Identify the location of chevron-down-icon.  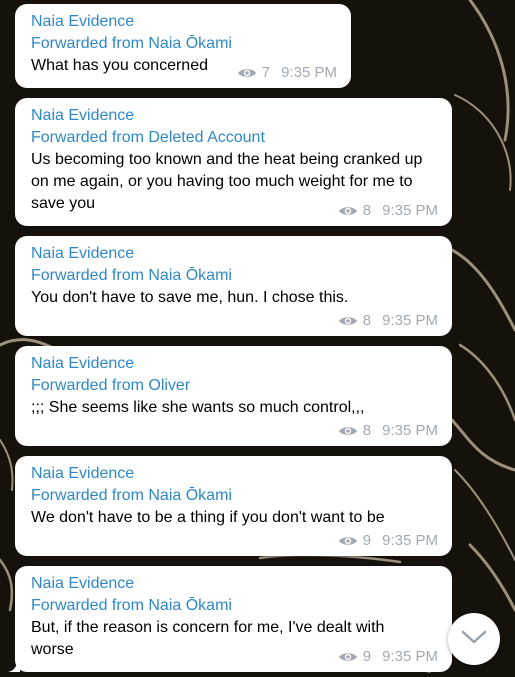
(474, 639).